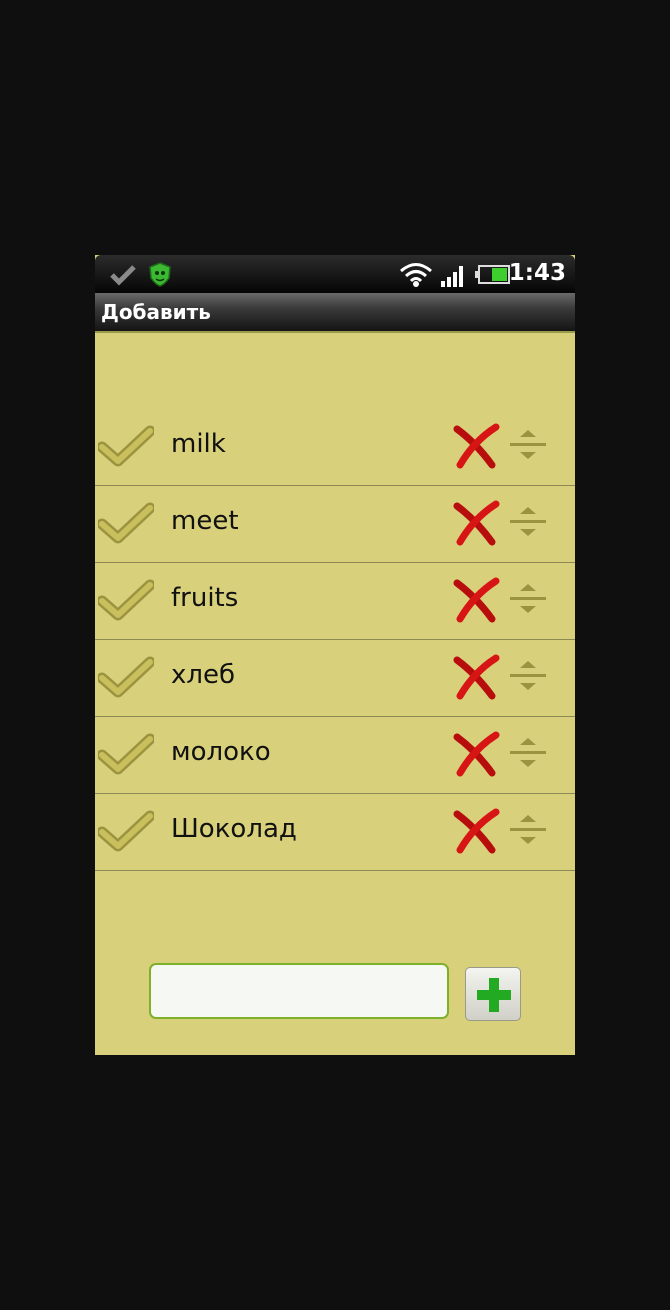 The height and width of the screenshot is (1310, 670). Describe the element at coordinates (452, 276) in the screenshot. I see `signal-icon` at that location.